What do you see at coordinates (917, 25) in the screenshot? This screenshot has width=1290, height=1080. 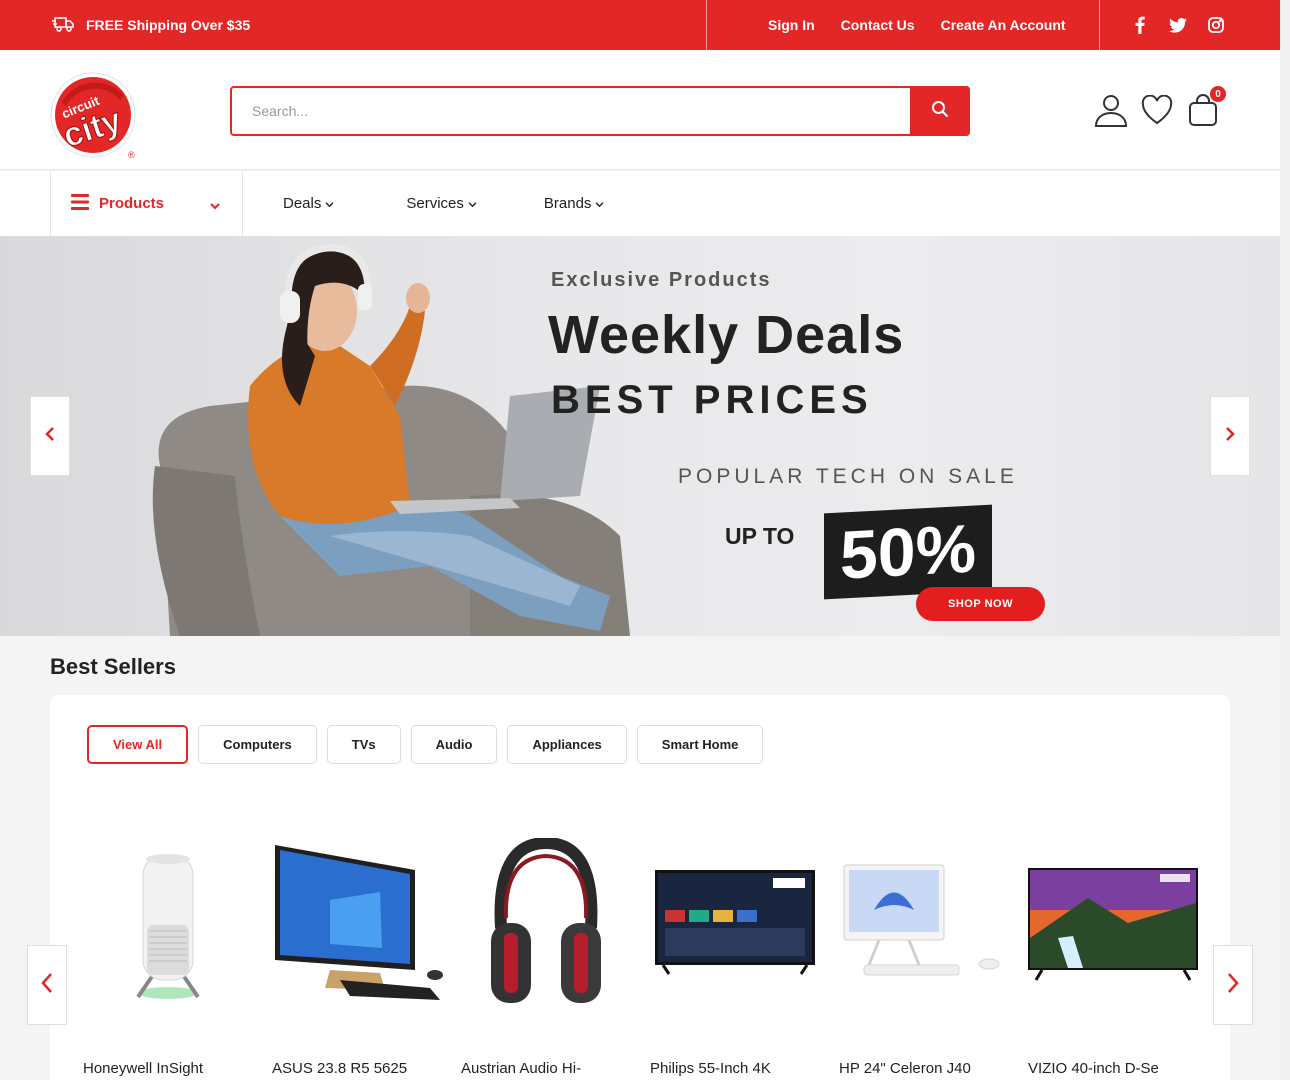 I see `account-links: Sign In Contact Us Create An Account` at bounding box center [917, 25].